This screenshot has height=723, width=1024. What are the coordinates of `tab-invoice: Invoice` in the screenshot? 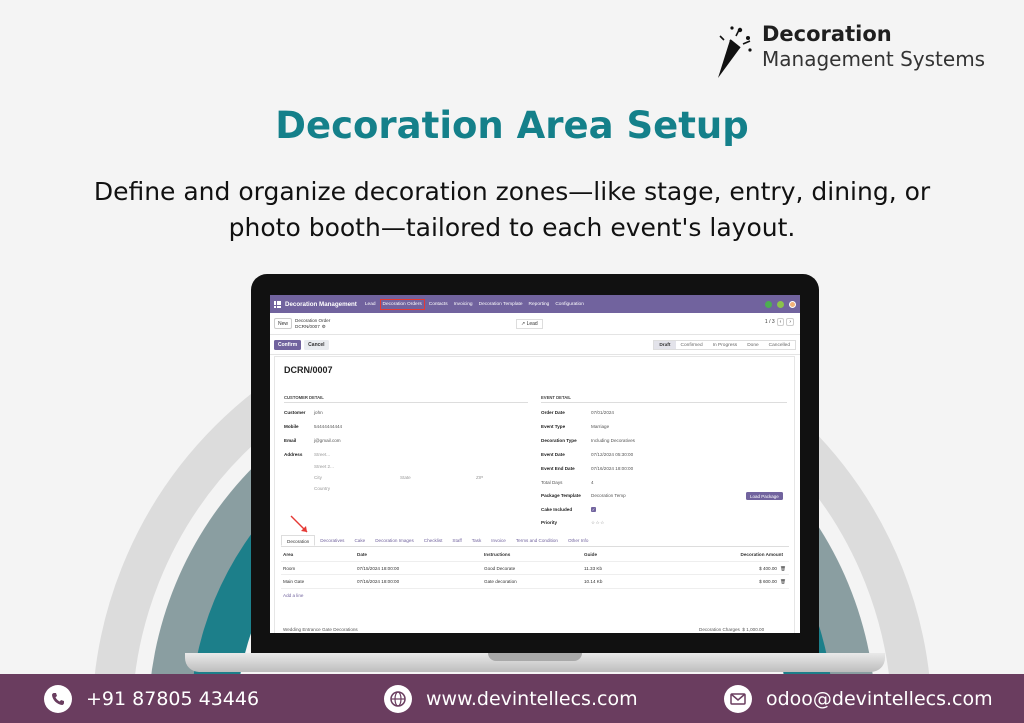 It's located at (498, 540).